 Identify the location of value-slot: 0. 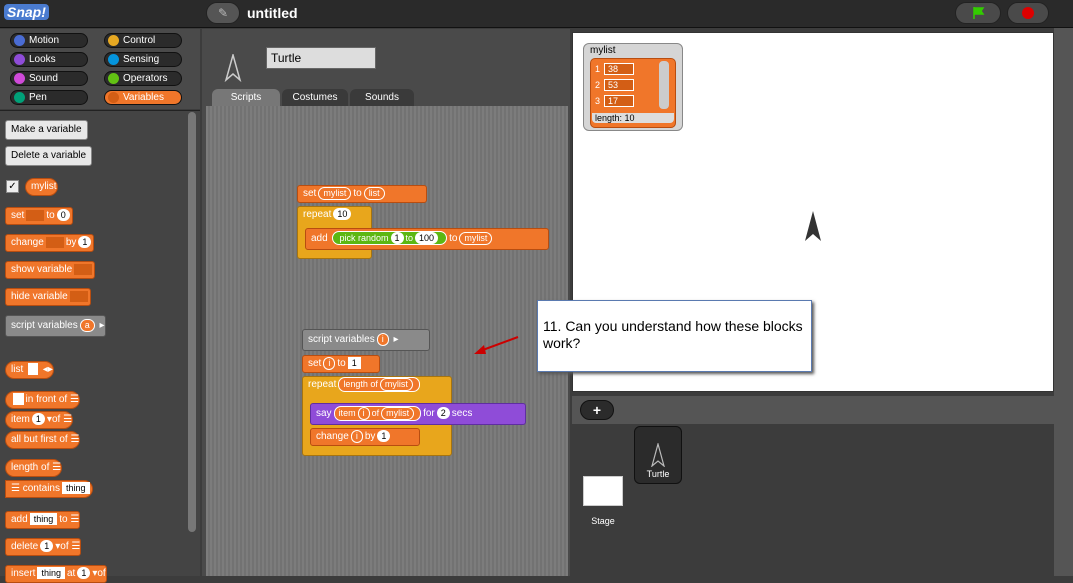
(63, 215).